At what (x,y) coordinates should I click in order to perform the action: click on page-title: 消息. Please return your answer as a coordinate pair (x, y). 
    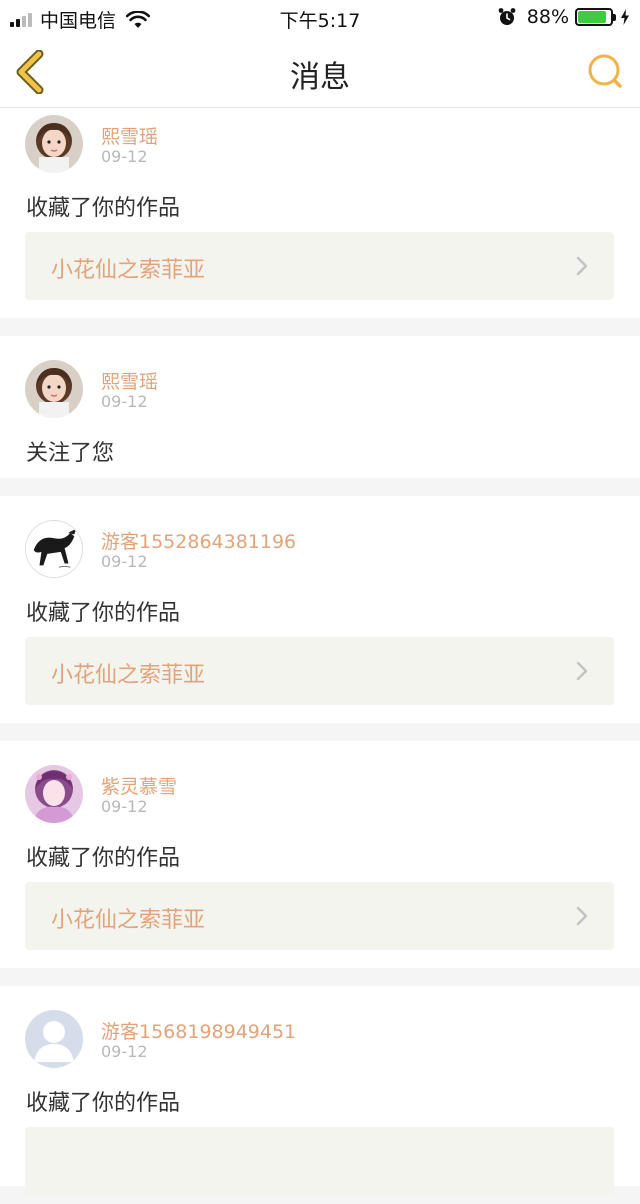
    Looking at the image, I should click on (320, 77).